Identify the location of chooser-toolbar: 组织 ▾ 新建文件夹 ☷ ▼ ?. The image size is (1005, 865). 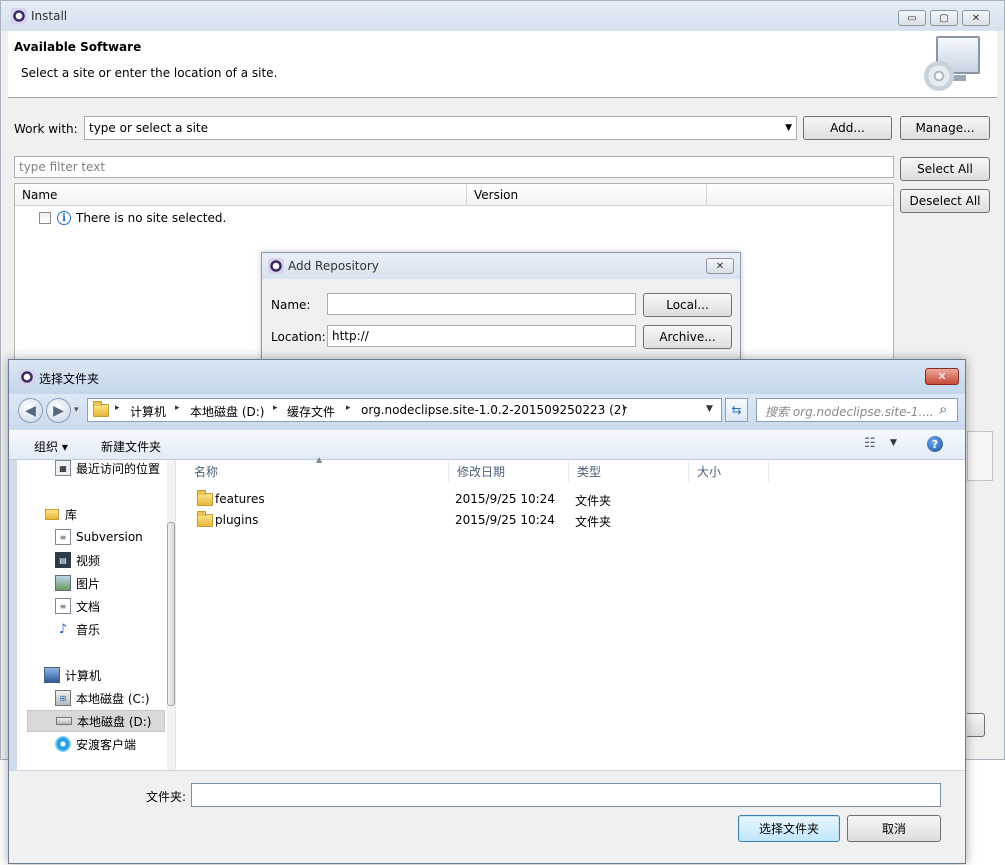
(487, 445).